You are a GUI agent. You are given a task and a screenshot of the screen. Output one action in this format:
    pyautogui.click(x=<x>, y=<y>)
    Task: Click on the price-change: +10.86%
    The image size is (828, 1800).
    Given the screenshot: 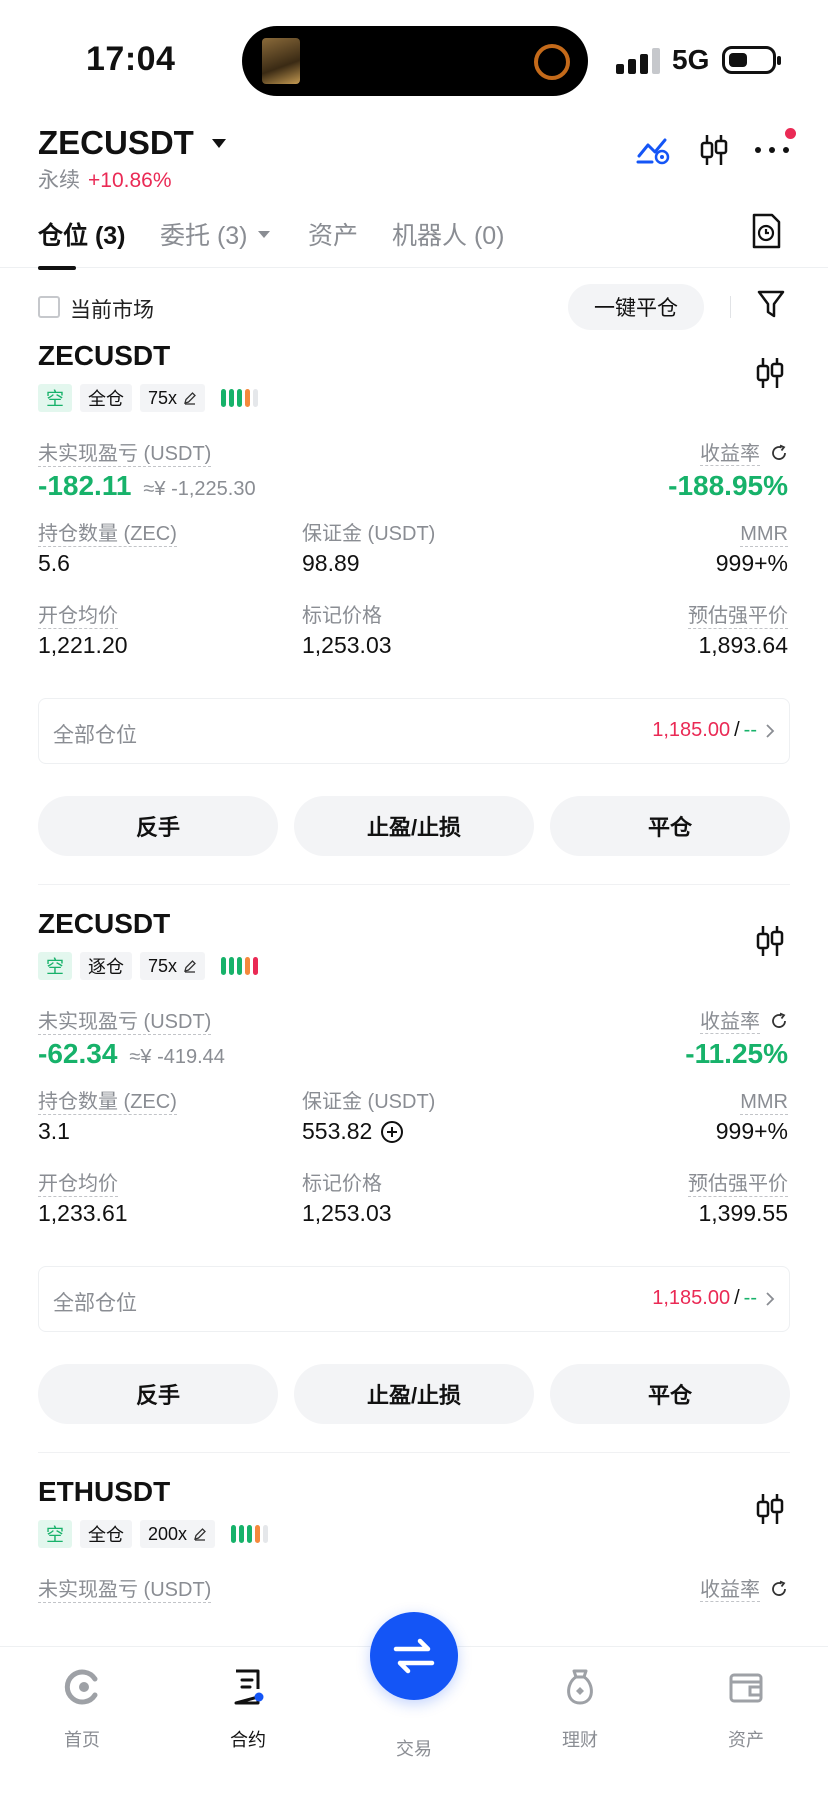 What is the action you would take?
    pyautogui.click(x=130, y=180)
    